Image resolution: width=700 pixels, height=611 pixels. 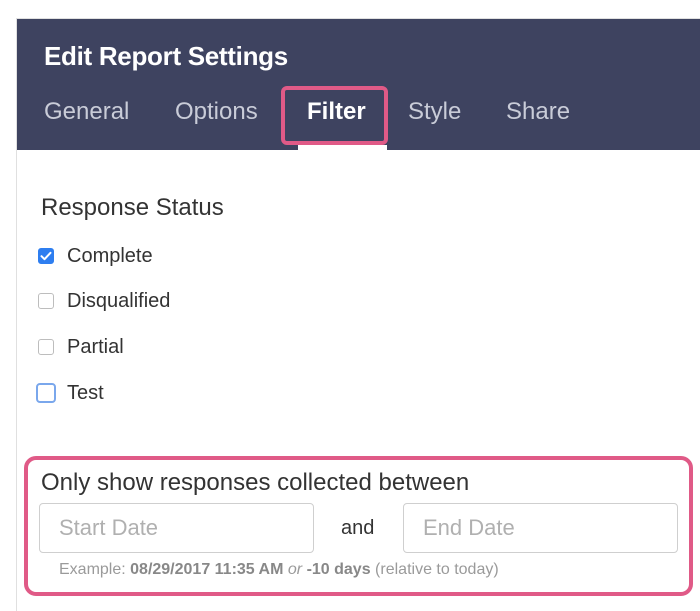 I want to click on checkmark-icon, so click(x=46, y=256).